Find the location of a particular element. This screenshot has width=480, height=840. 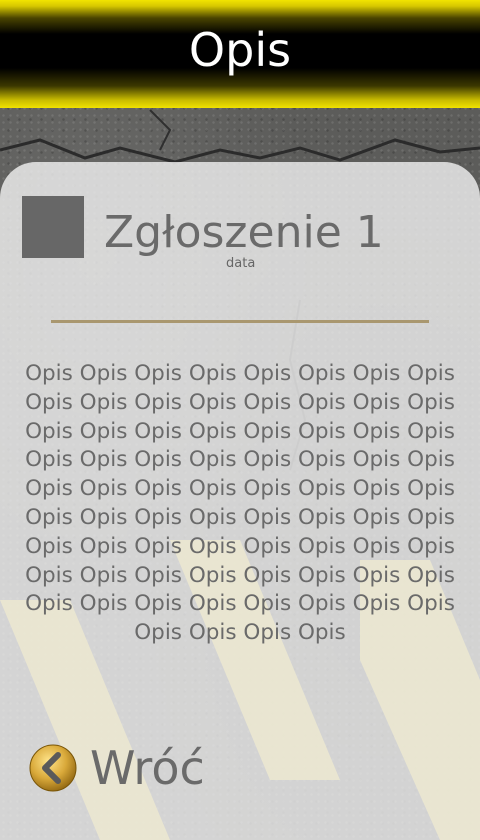

title-bar: Opis is located at coordinates (240, 54).